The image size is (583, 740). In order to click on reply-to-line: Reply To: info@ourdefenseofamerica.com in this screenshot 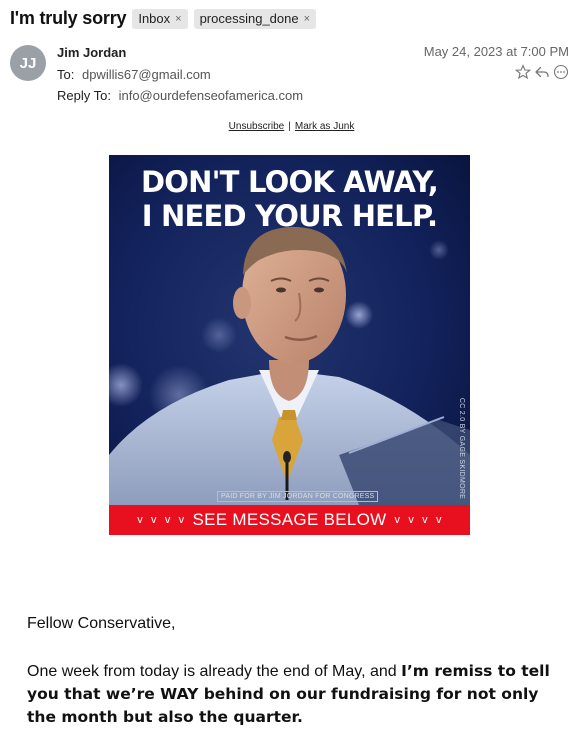, I will do `click(180, 95)`.